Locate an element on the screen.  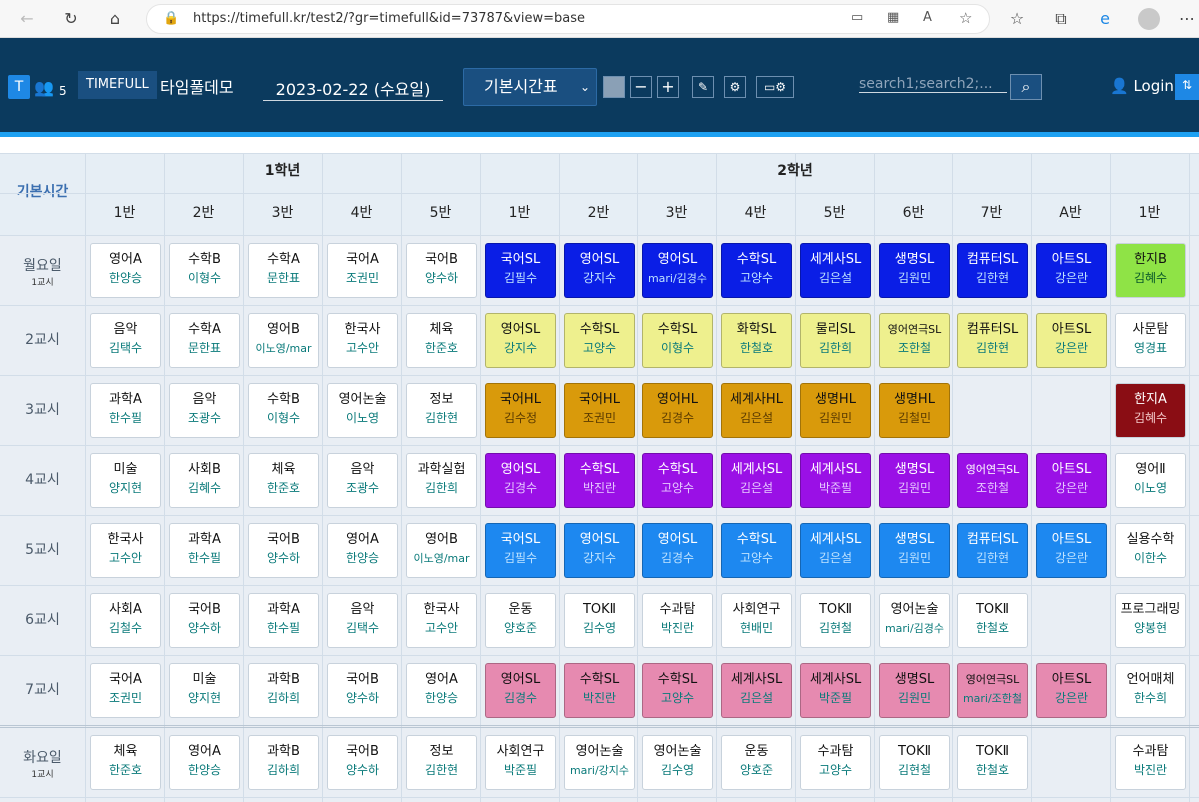
class-cell: 수학SL 박진란 is located at coordinates (599, 480).